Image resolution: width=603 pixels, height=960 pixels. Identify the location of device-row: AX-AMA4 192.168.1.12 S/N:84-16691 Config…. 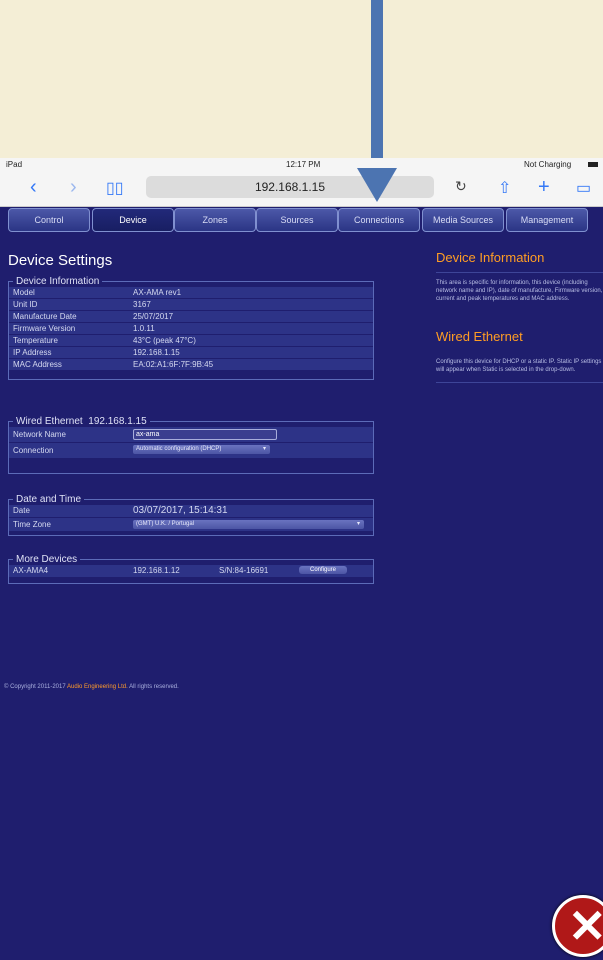
(191, 571).